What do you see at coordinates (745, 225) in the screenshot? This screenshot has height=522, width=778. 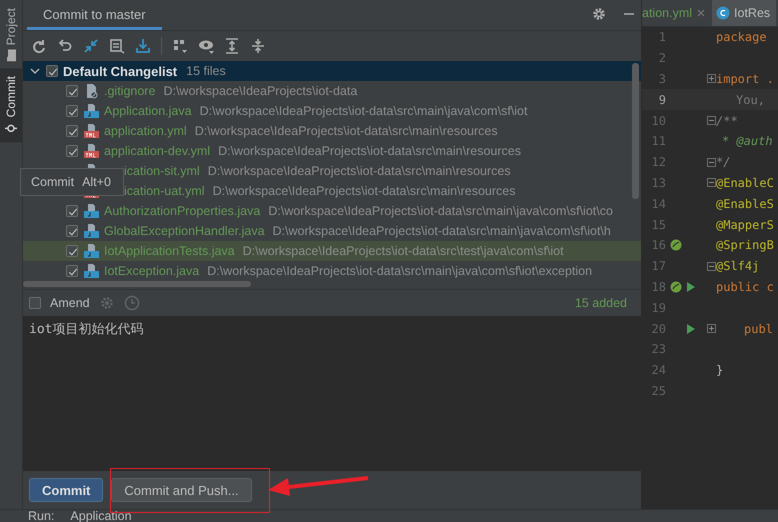 I see `code-text: @MapperS` at bounding box center [745, 225].